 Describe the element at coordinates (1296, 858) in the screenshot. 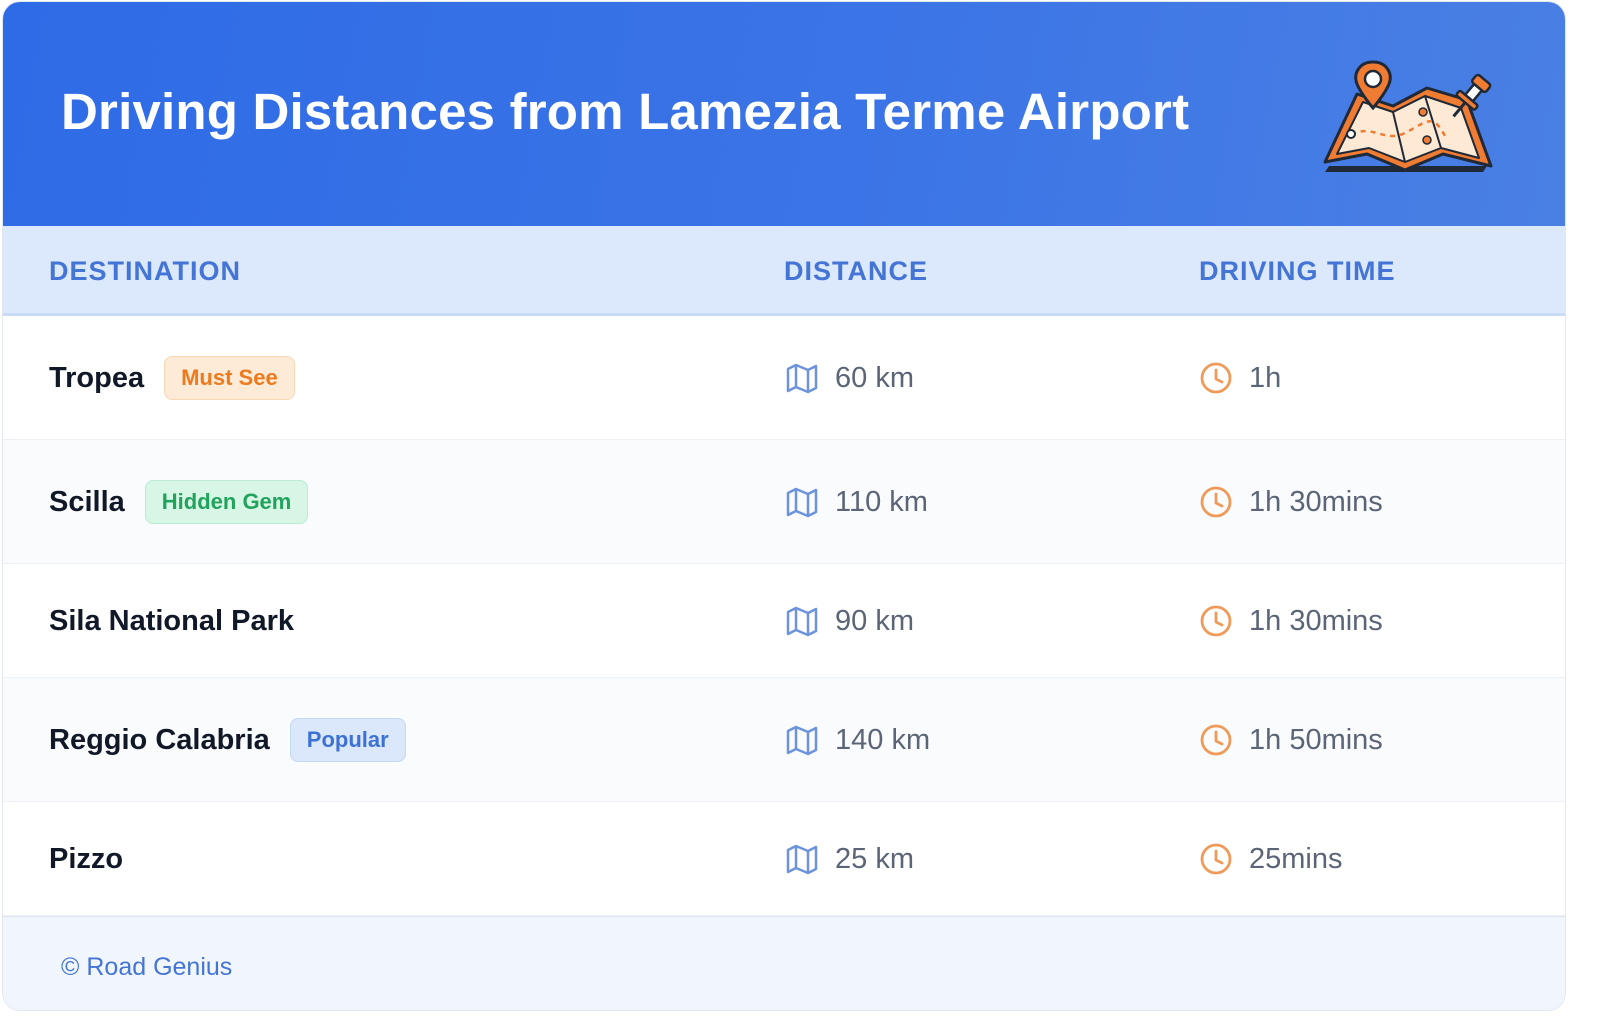

I see `driving-time-value: 25mins` at that location.